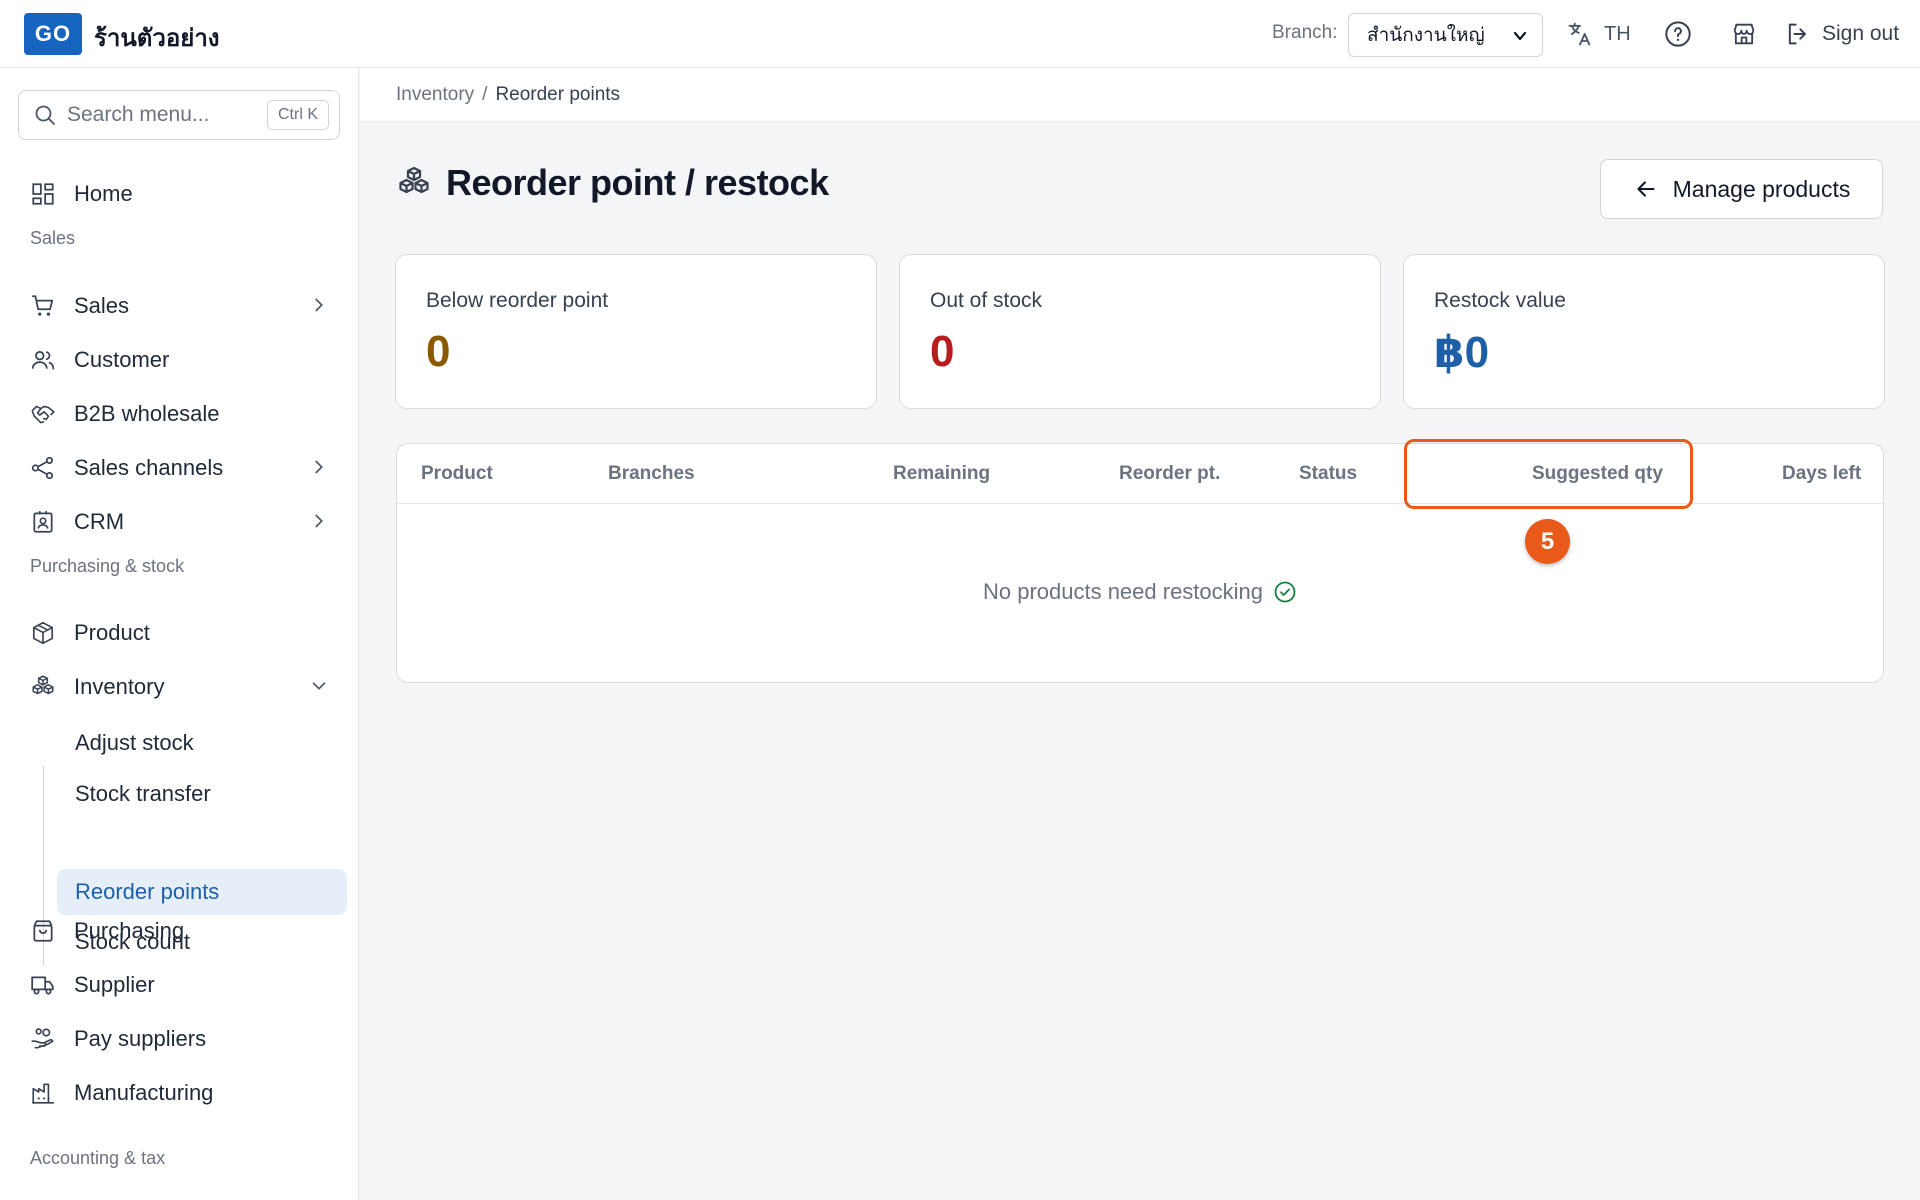 The image size is (1920, 1200). Describe the element at coordinates (1305, 32) in the screenshot. I see `branch-label: Branch:` at that location.